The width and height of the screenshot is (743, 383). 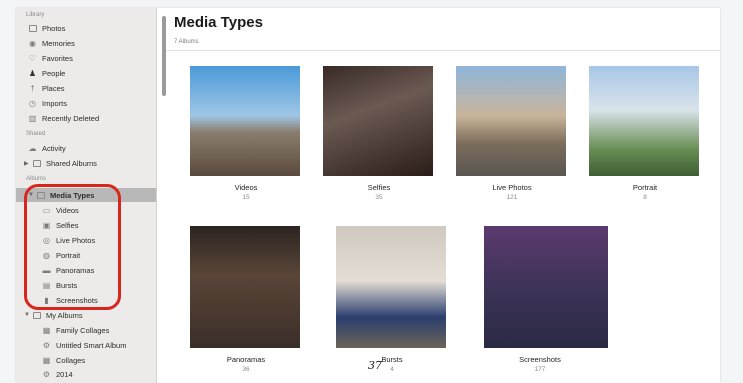 What do you see at coordinates (35, 15) in the screenshot?
I see `library-heading: Library` at bounding box center [35, 15].